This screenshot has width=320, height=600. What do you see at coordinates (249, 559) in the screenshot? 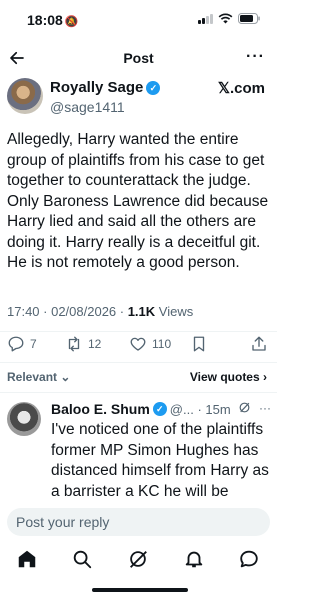
I see `messages-icon` at bounding box center [249, 559].